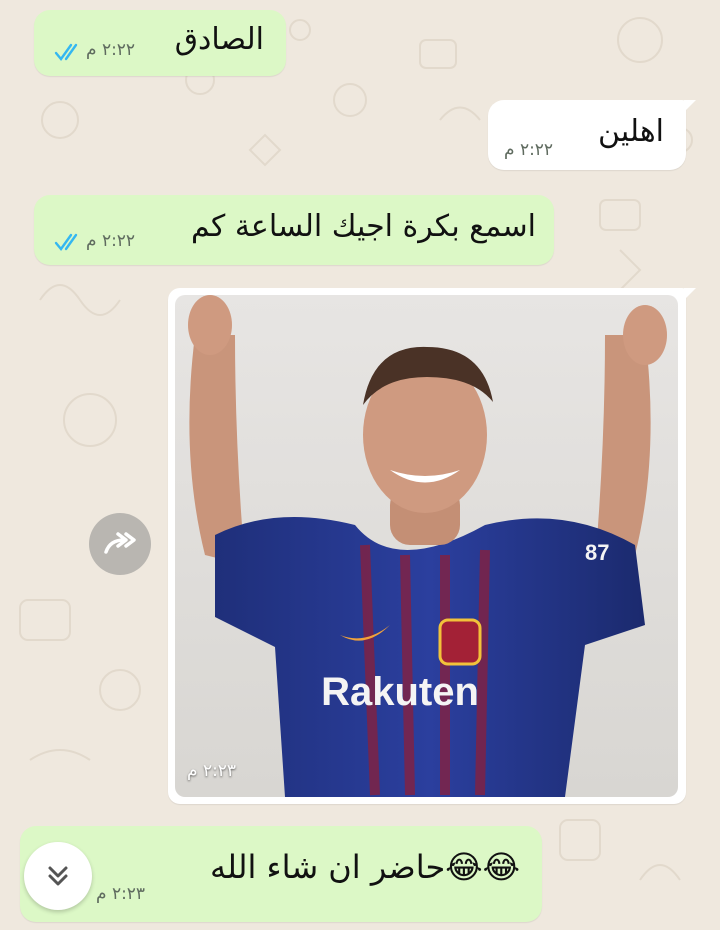  Describe the element at coordinates (482, 867) in the screenshot. I see `emoji: 😂😂` at that location.